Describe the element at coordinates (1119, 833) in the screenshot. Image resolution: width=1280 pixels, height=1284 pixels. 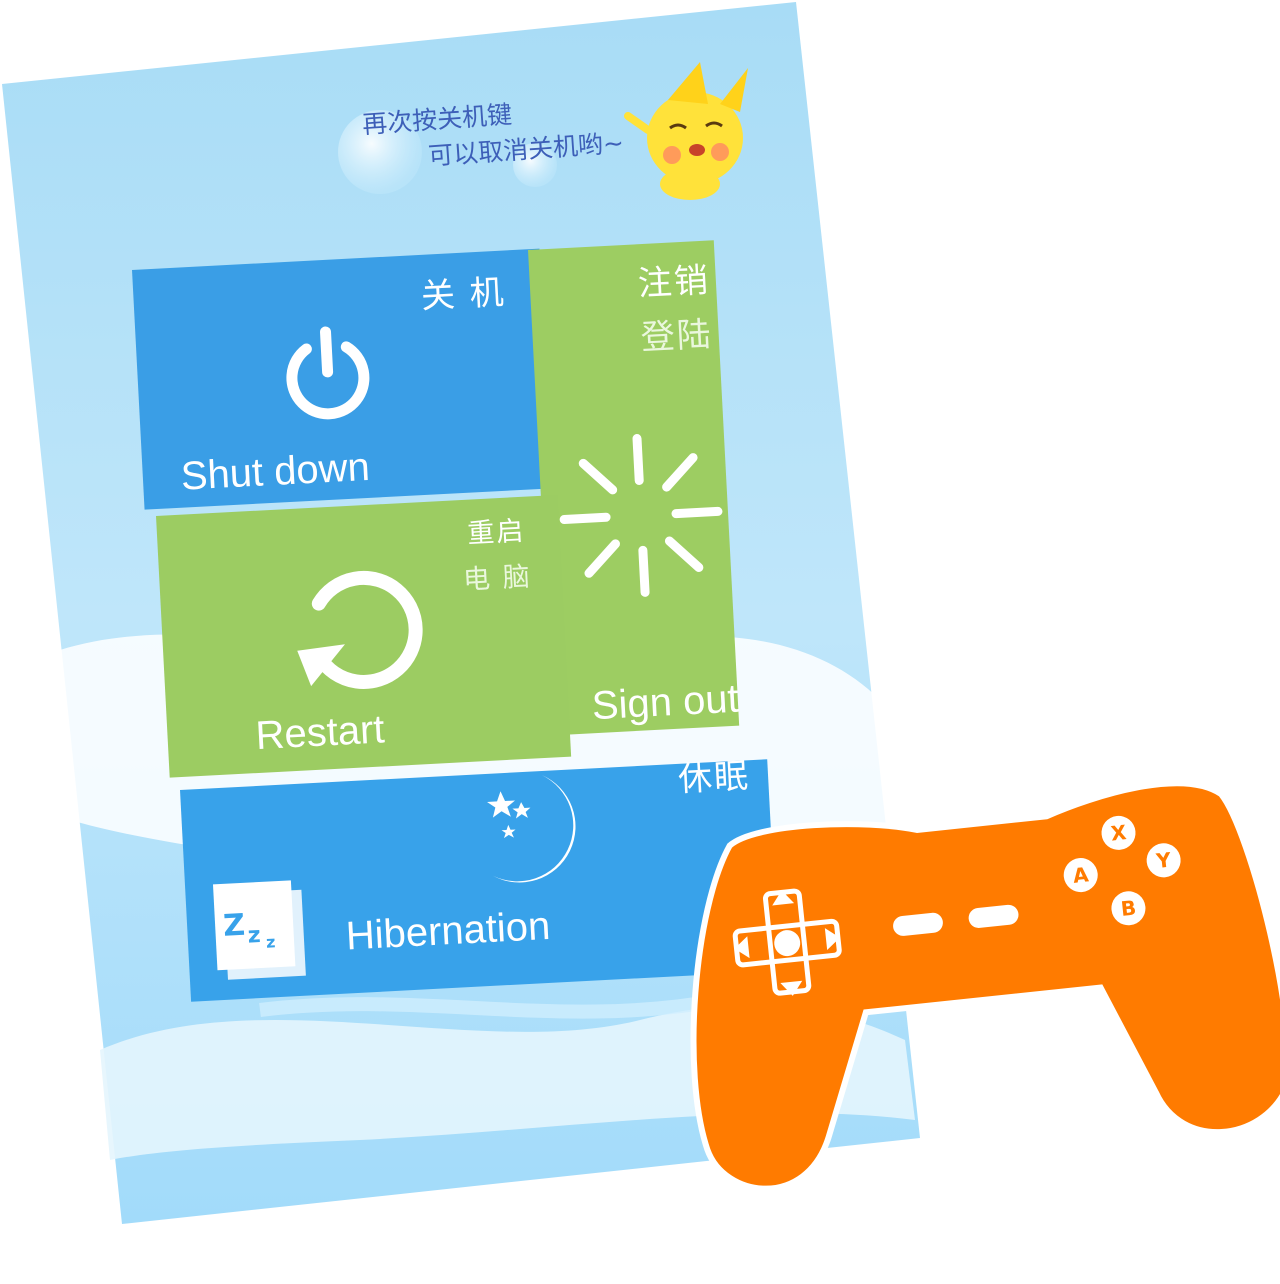
I see `x-button-label: X` at that location.